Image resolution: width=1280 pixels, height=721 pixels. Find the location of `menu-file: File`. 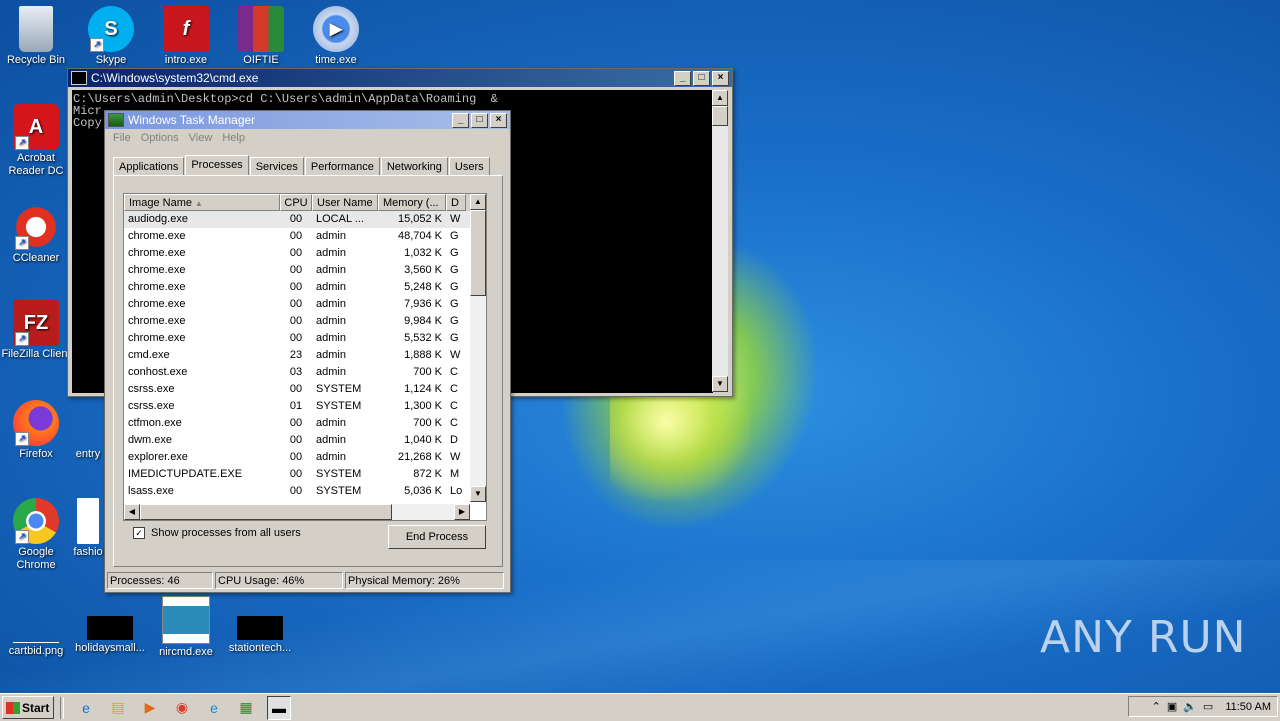

menu-file: File is located at coordinates (122, 138).